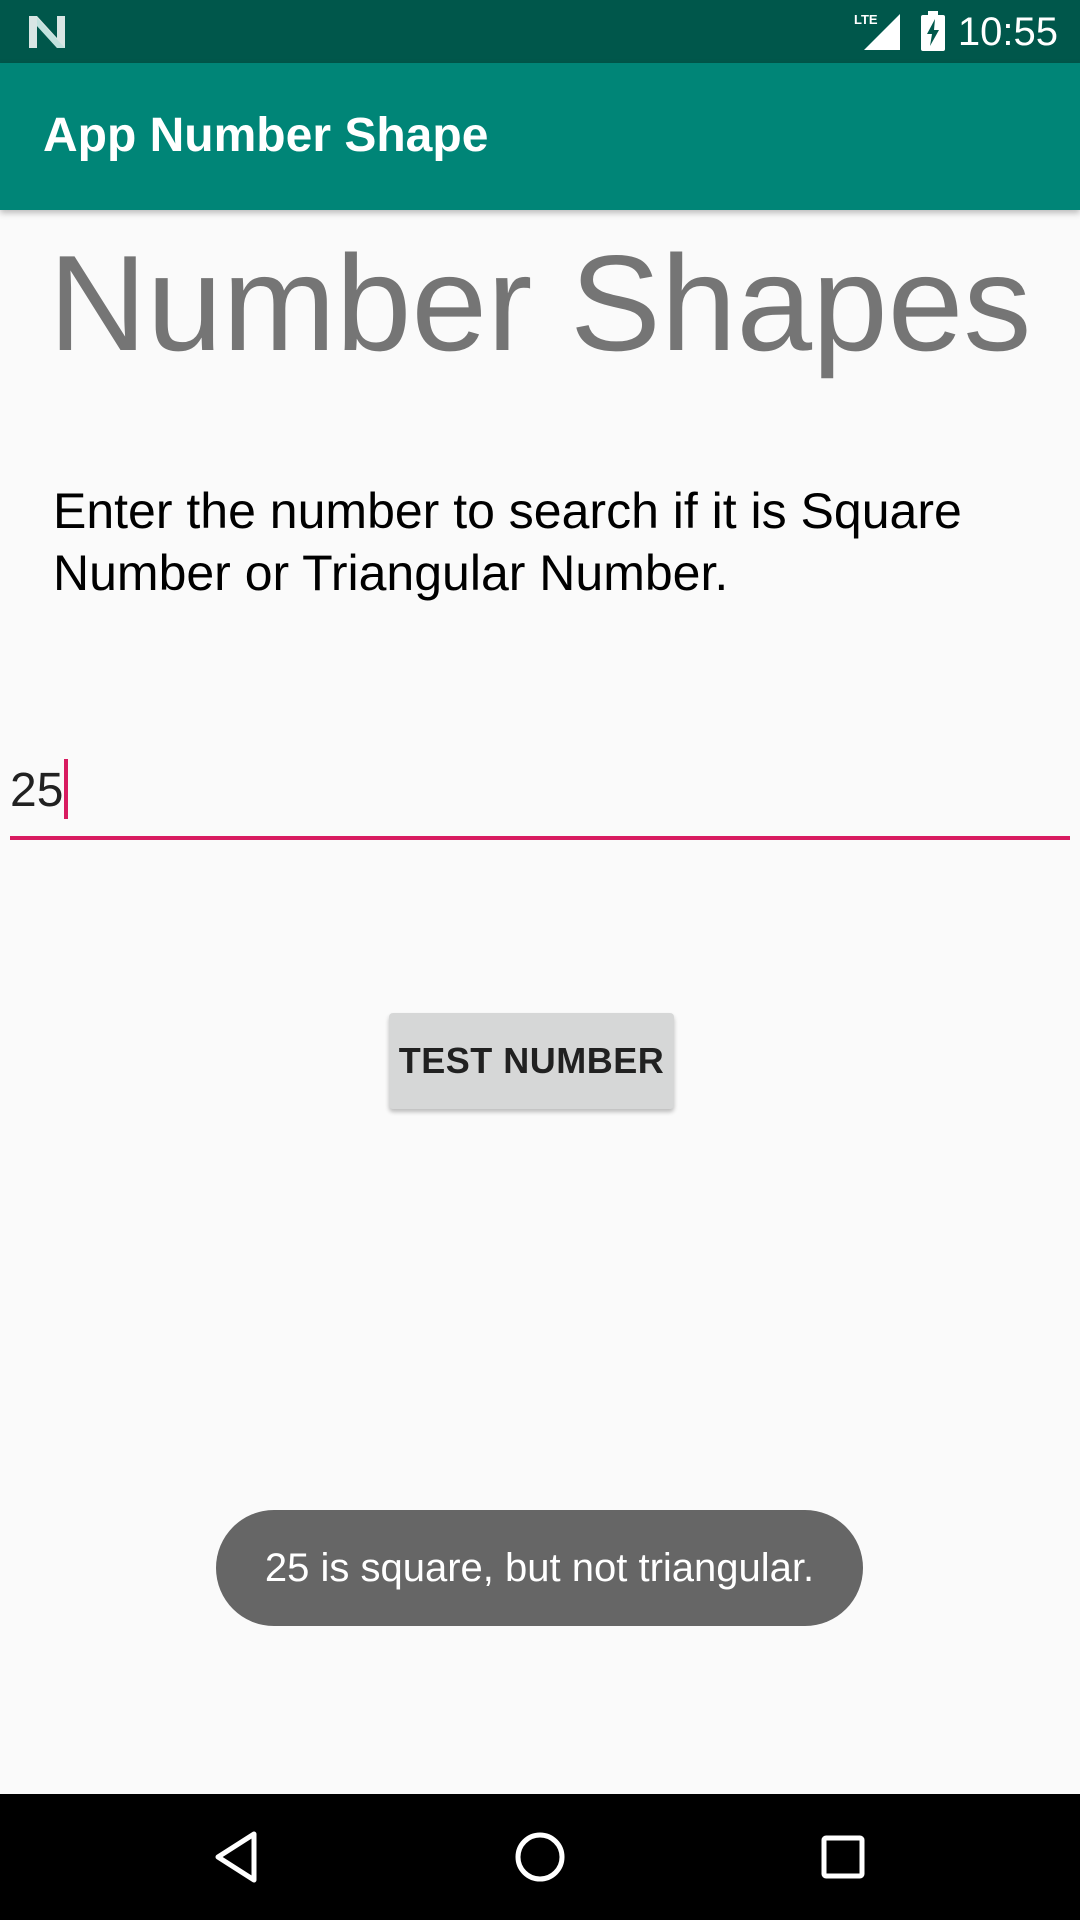 This screenshot has width=1080, height=1920. I want to click on status-bar: LTE 10:55, so click(540, 31).